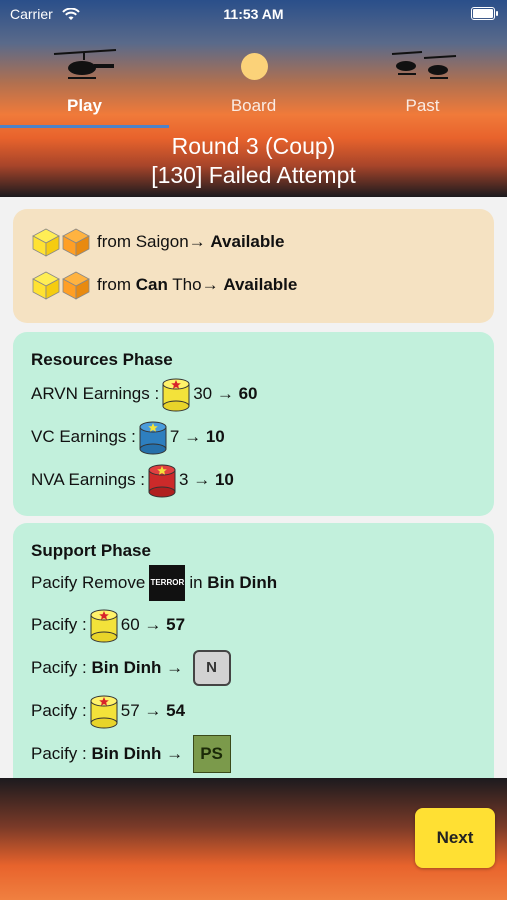  Describe the element at coordinates (85, 64) in the screenshot. I see `helicopter-icon` at that location.